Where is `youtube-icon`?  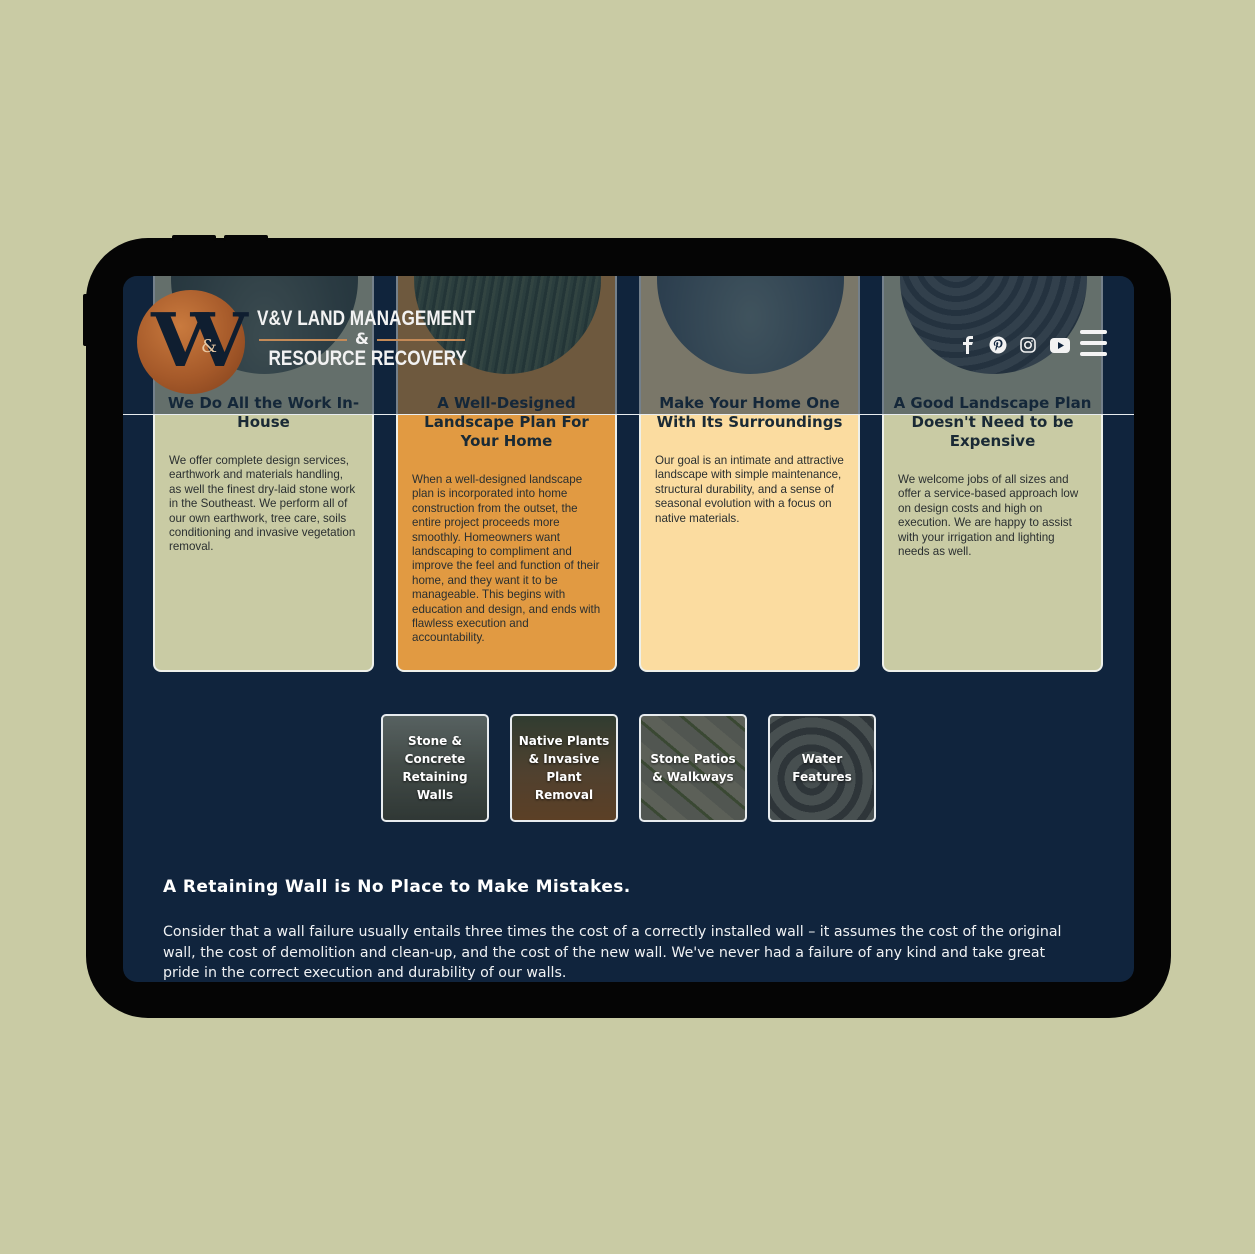 youtube-icon is located at coordinates (1060, 345).